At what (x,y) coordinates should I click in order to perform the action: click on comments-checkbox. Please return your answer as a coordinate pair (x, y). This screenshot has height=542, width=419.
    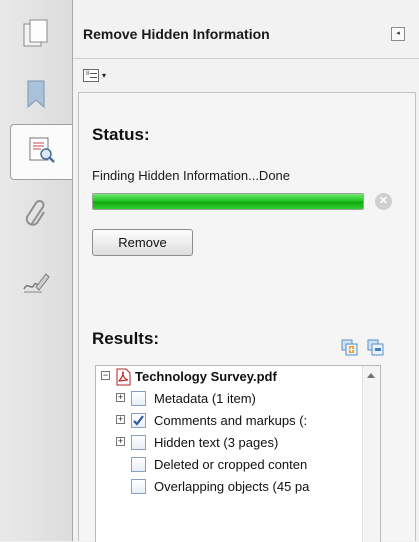
    Looking at the image, I should click on (138, 420).